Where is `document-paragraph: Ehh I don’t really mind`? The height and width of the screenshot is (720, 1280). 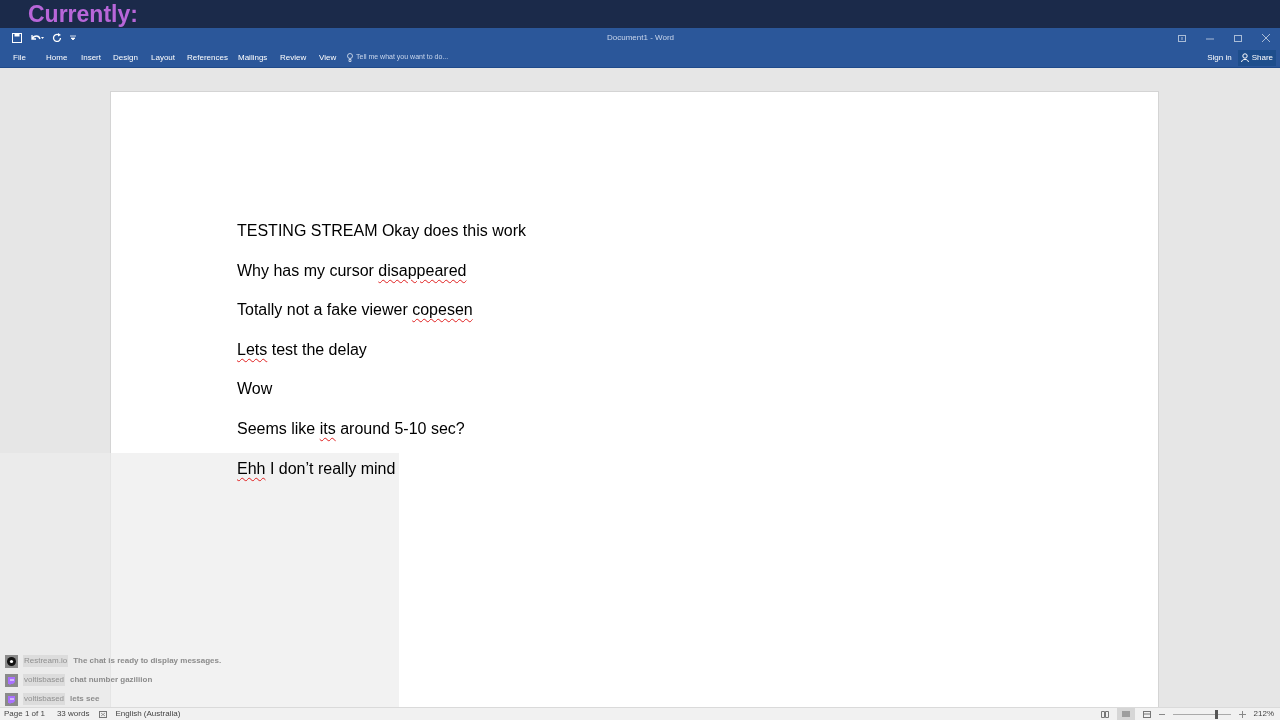 document-paragraph: Ehh I don’t really mind is located at coordinates (316, 468).